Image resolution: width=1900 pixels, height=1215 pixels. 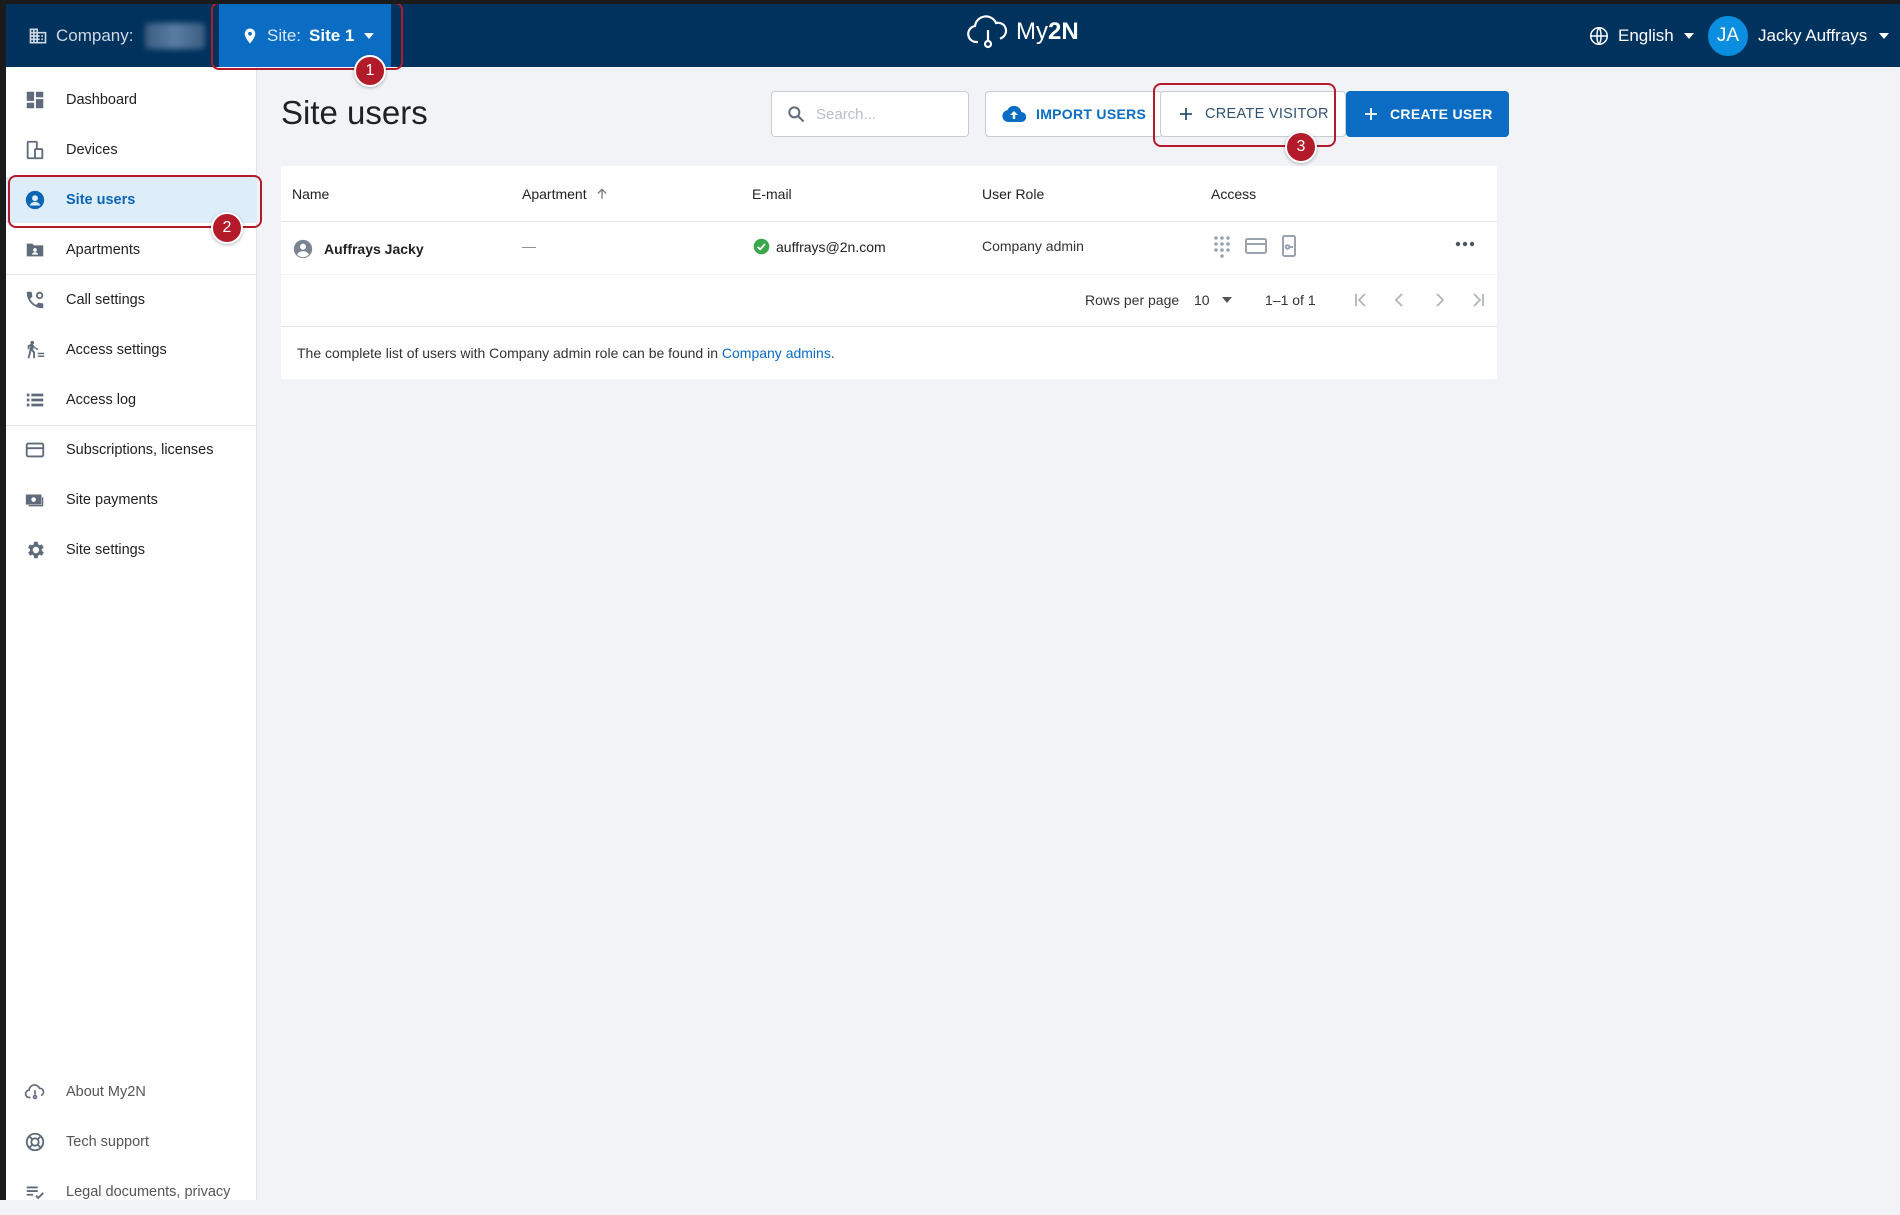 I want to click on table-cell-user-role: Company admin, so click(x=1033, y=246).